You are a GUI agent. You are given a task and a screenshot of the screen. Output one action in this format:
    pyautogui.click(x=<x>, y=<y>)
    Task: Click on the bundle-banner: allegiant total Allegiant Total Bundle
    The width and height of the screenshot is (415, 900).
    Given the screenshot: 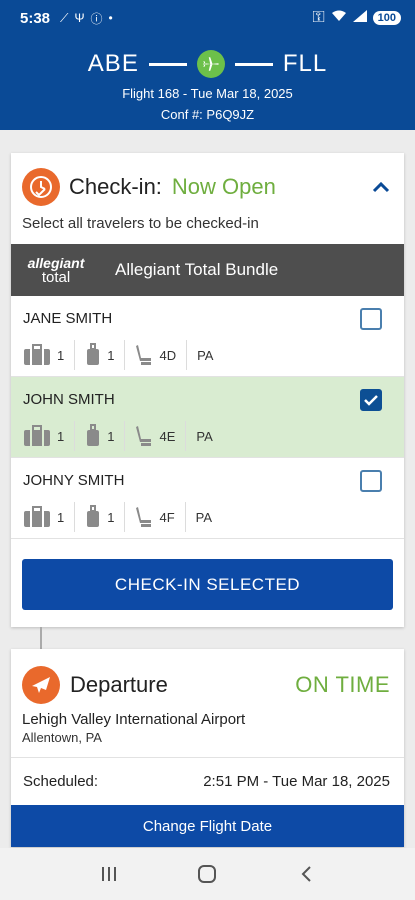 What is the action you would take?
    pyautogui.click(x=207, y=270)
    